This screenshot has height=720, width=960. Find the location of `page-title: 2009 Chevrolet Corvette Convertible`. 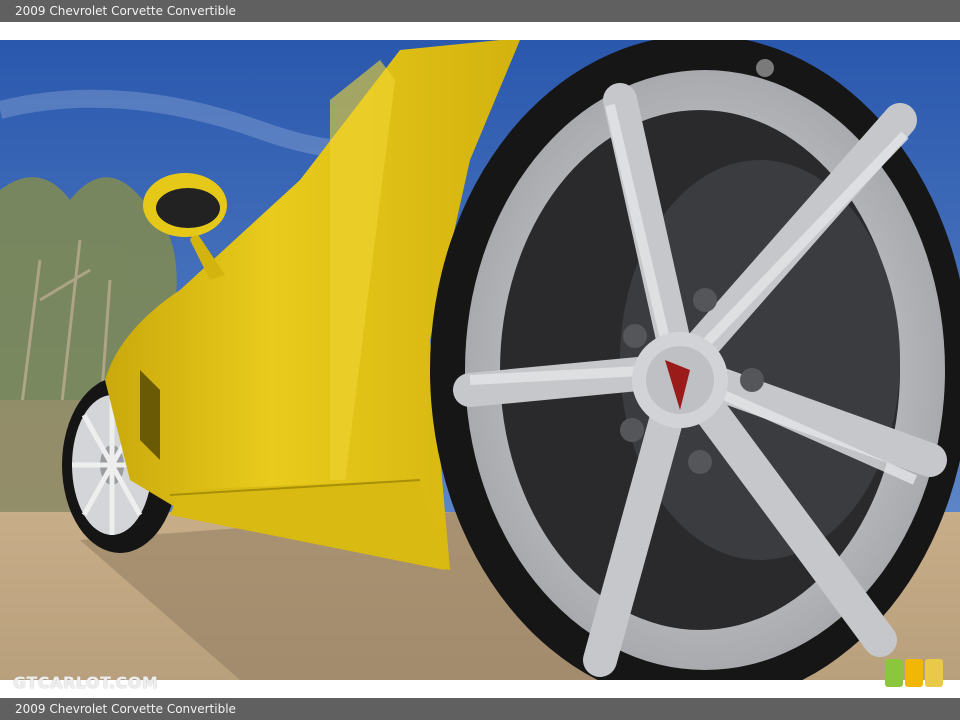

page-title: 2009 Chevrolet Corvette Convertible is located at coordinates (125, 11).